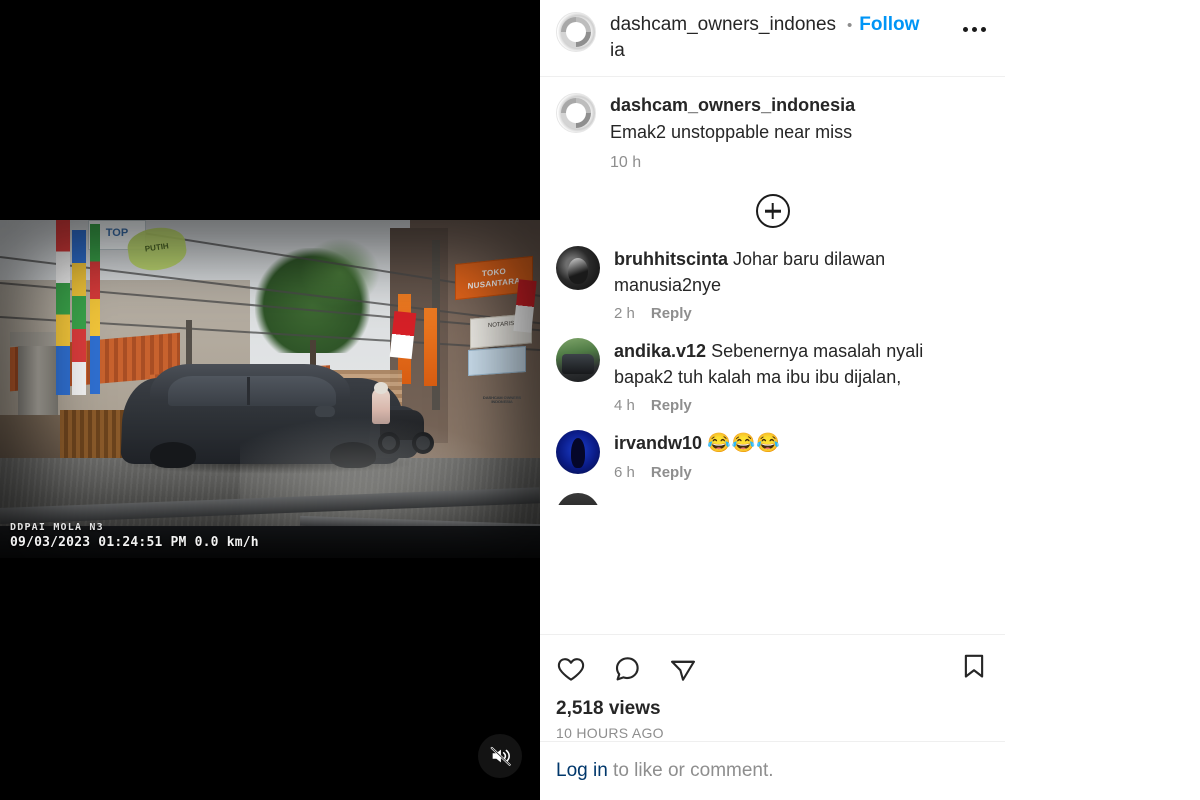 The image size is (1200, 800). I want to click on unmute-button, so click(500, 756).